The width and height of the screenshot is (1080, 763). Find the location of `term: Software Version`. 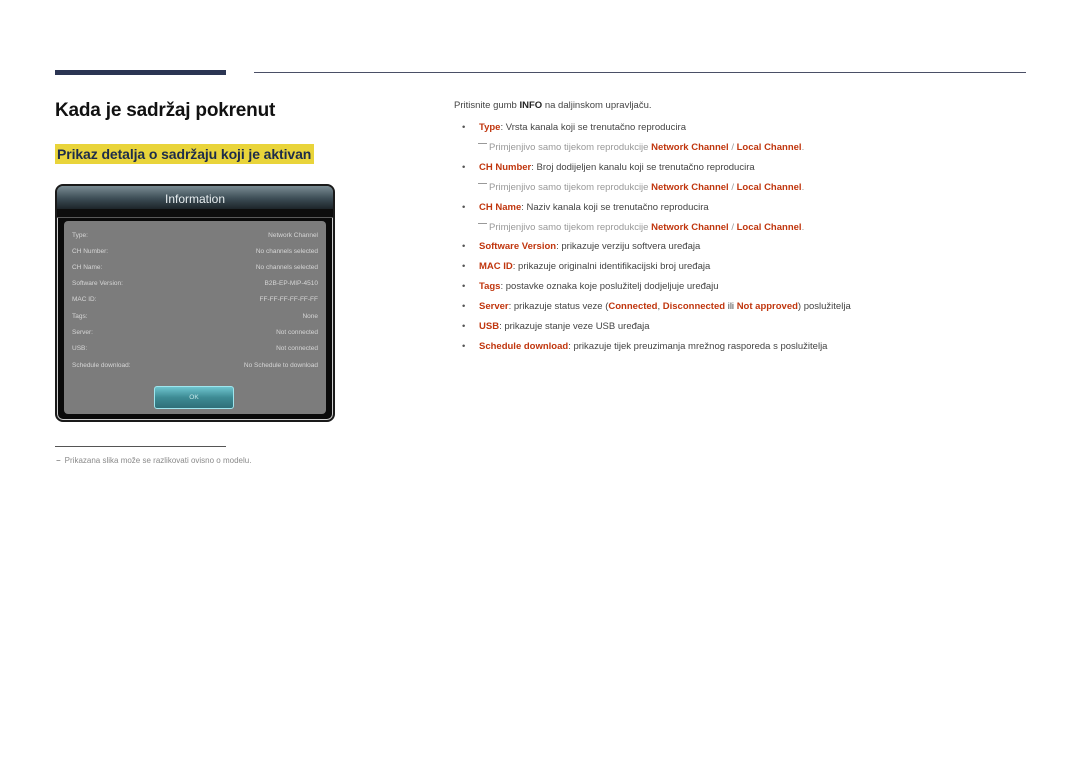

term: Software Version is located at coordinates (518, 246).